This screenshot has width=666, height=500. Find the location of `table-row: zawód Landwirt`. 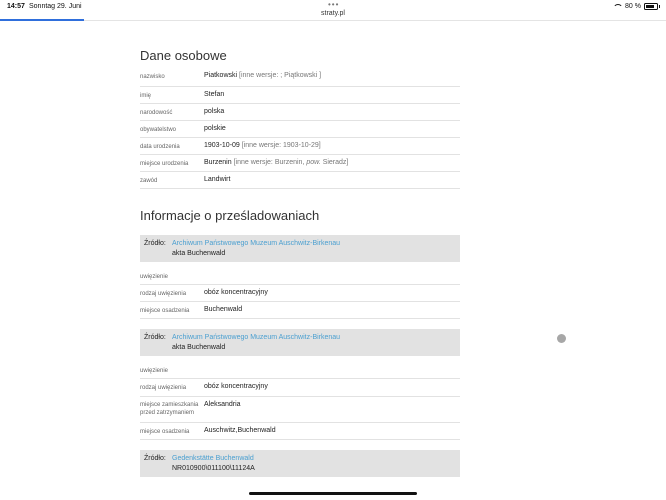

table-row: zawód Landwirt is located at coordinates (300, 180).